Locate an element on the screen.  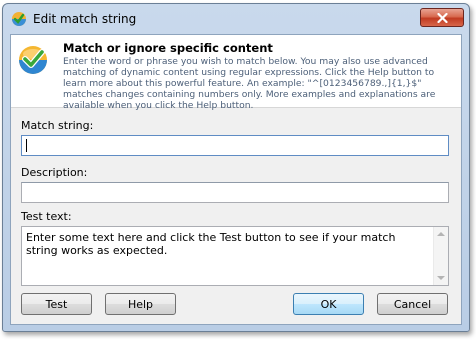
match-string-input is located at coordinates (235, 145).